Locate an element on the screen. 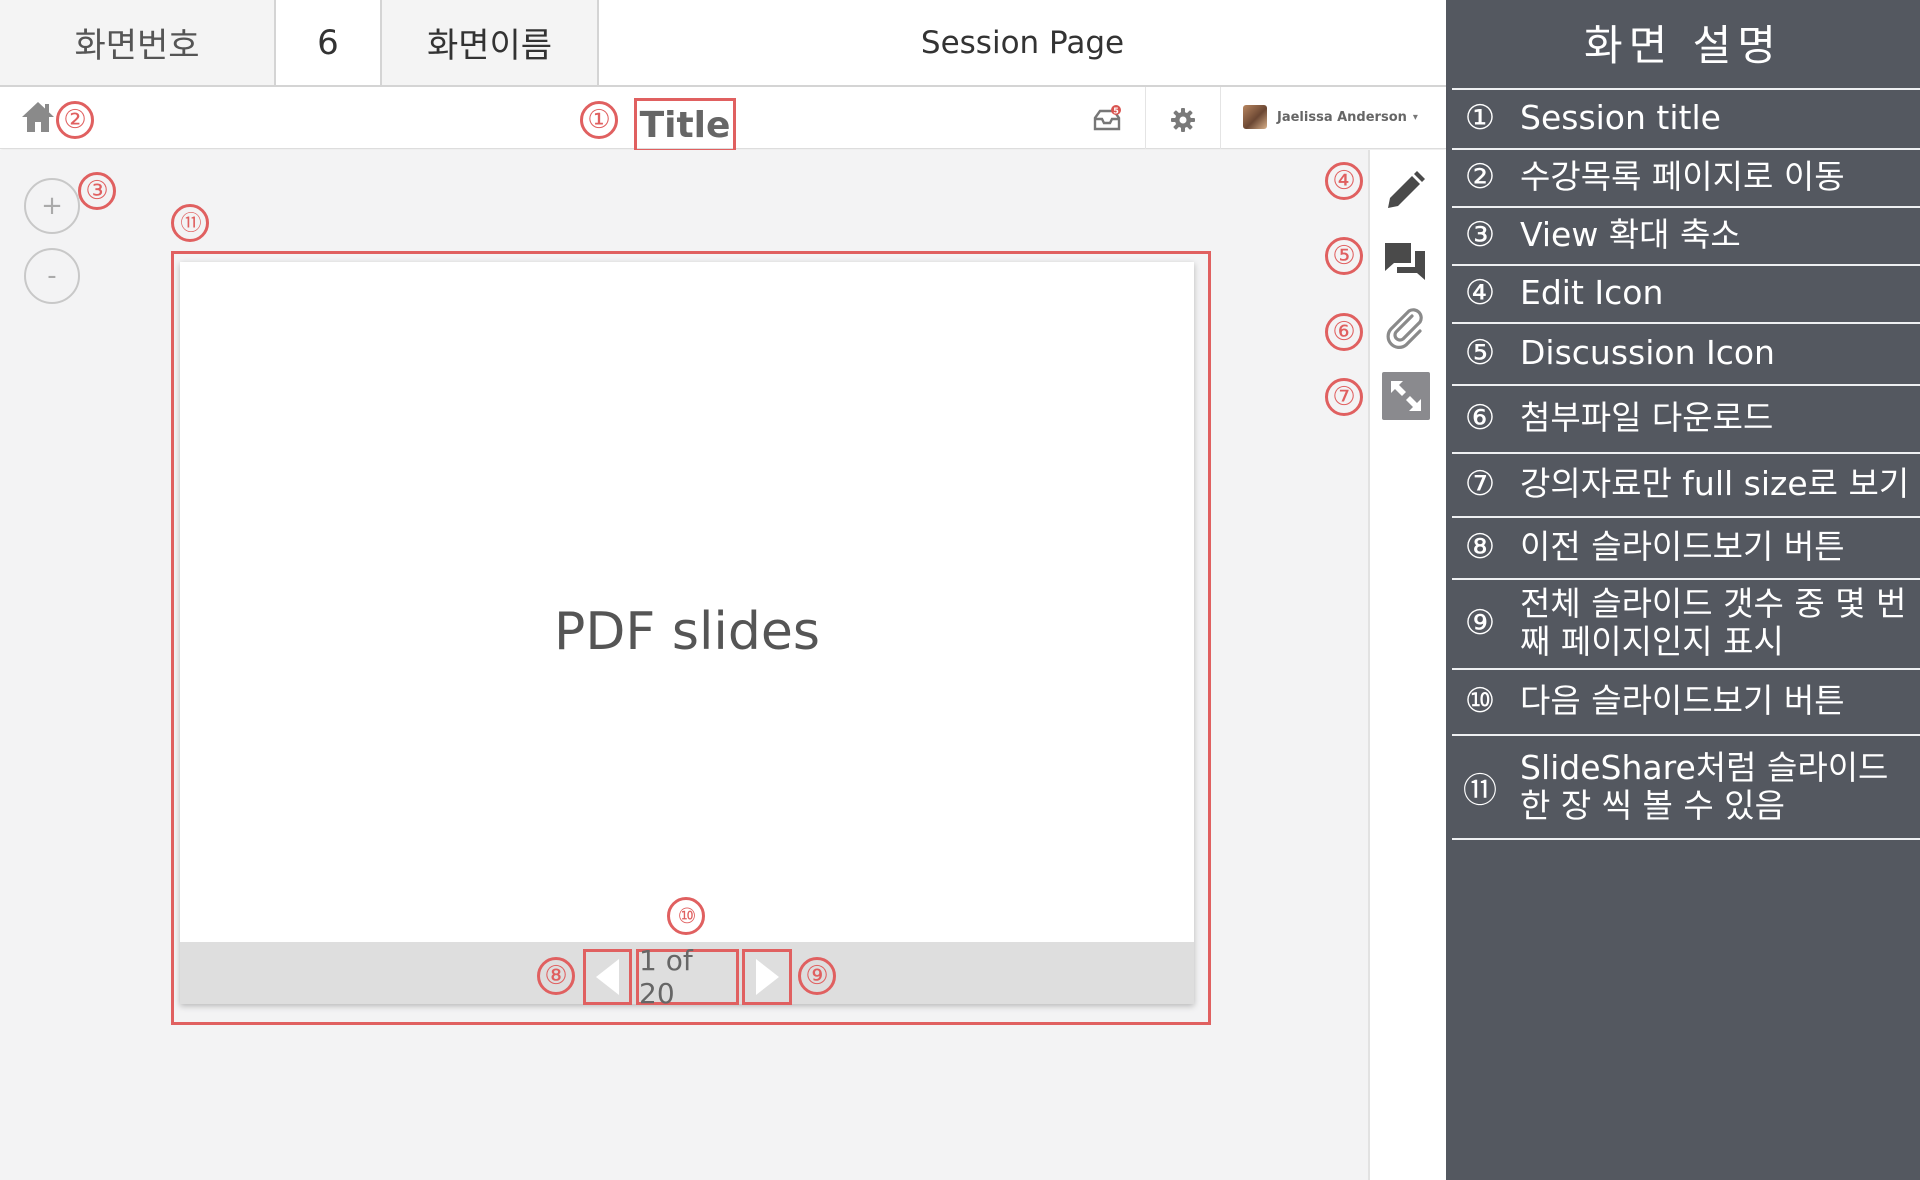 The width and height of the screenshot is (1920, 1180). description-item-text: View 확대 축소 is located at coordinates (1630, 234).